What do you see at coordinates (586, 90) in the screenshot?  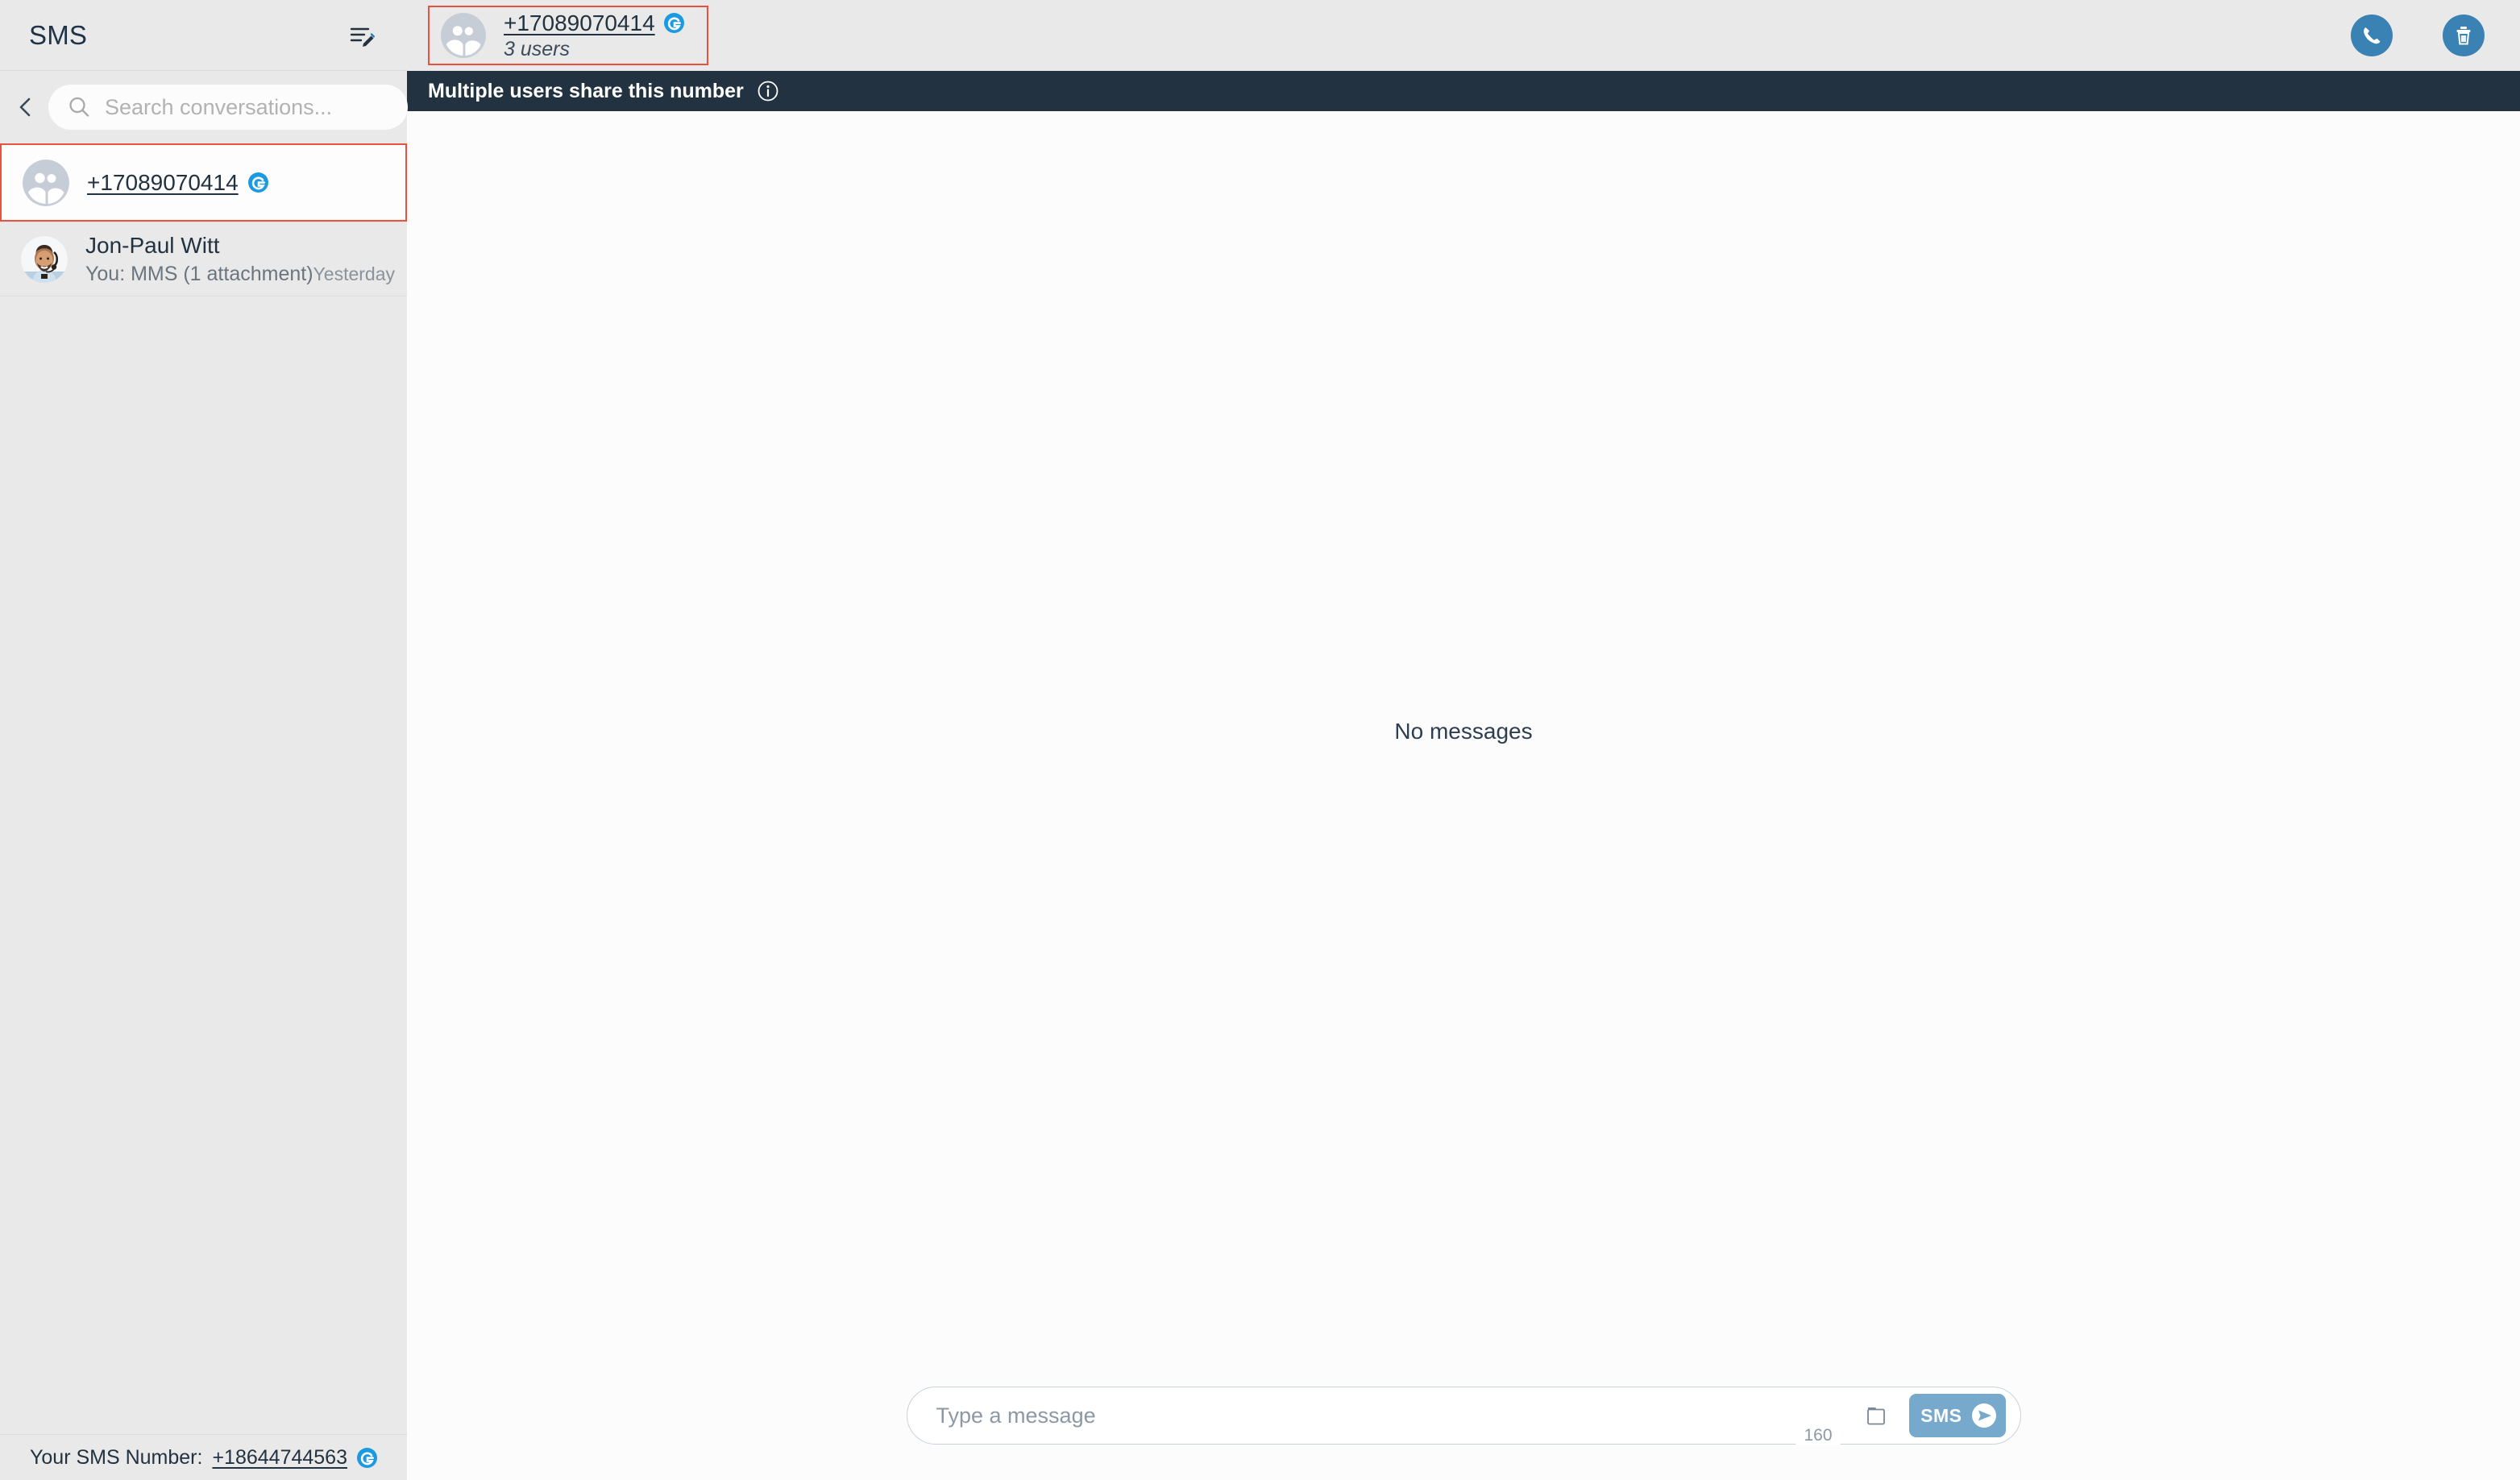 I see `notice-text: Multiple users share this number` at bounding box center [586, 90].